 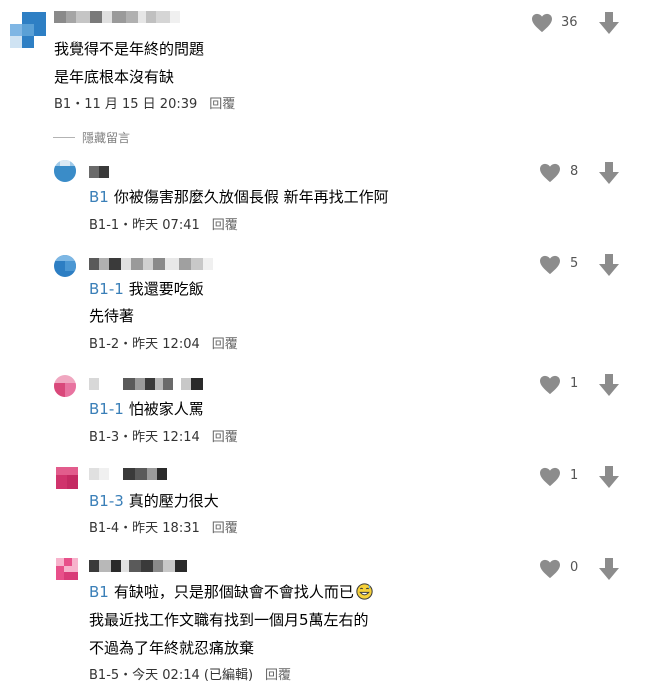 I want to click on comment-meta: B1・11 月 15 日 20:39 回覆, so click(x=145, y=104).